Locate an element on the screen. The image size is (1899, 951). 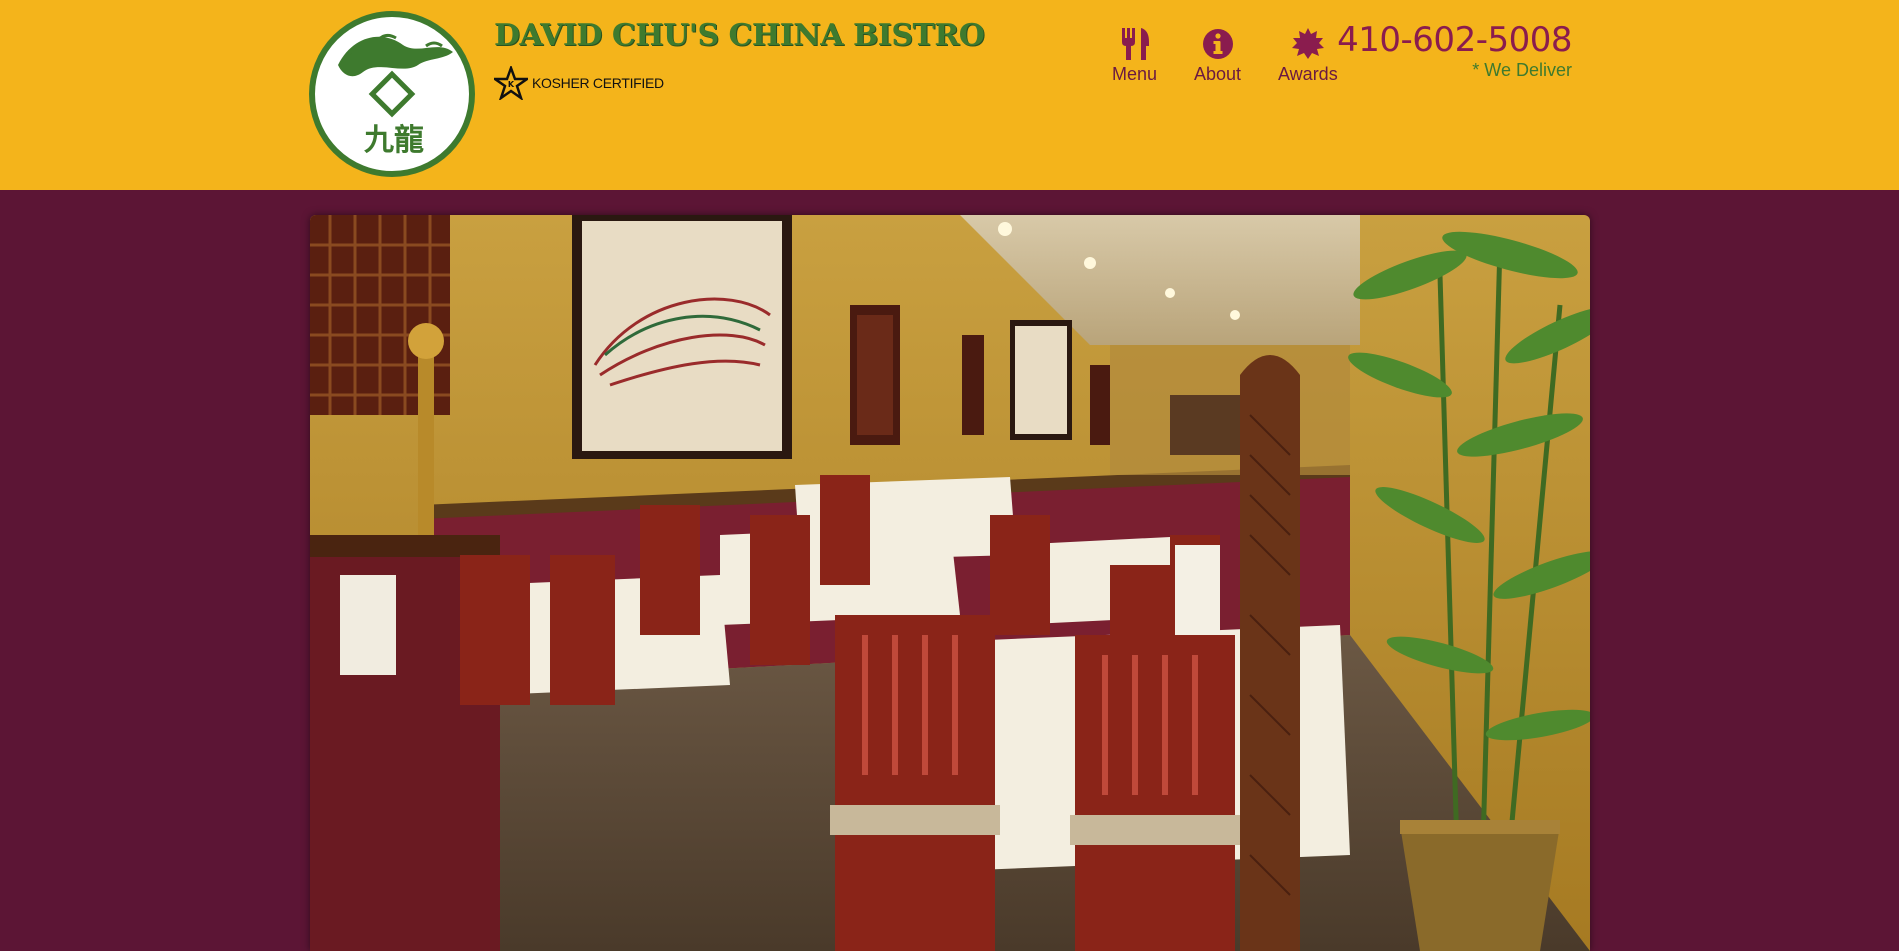
kosher-badge: K KOSHER CERTIFIED is located at coordinates (579, 83).